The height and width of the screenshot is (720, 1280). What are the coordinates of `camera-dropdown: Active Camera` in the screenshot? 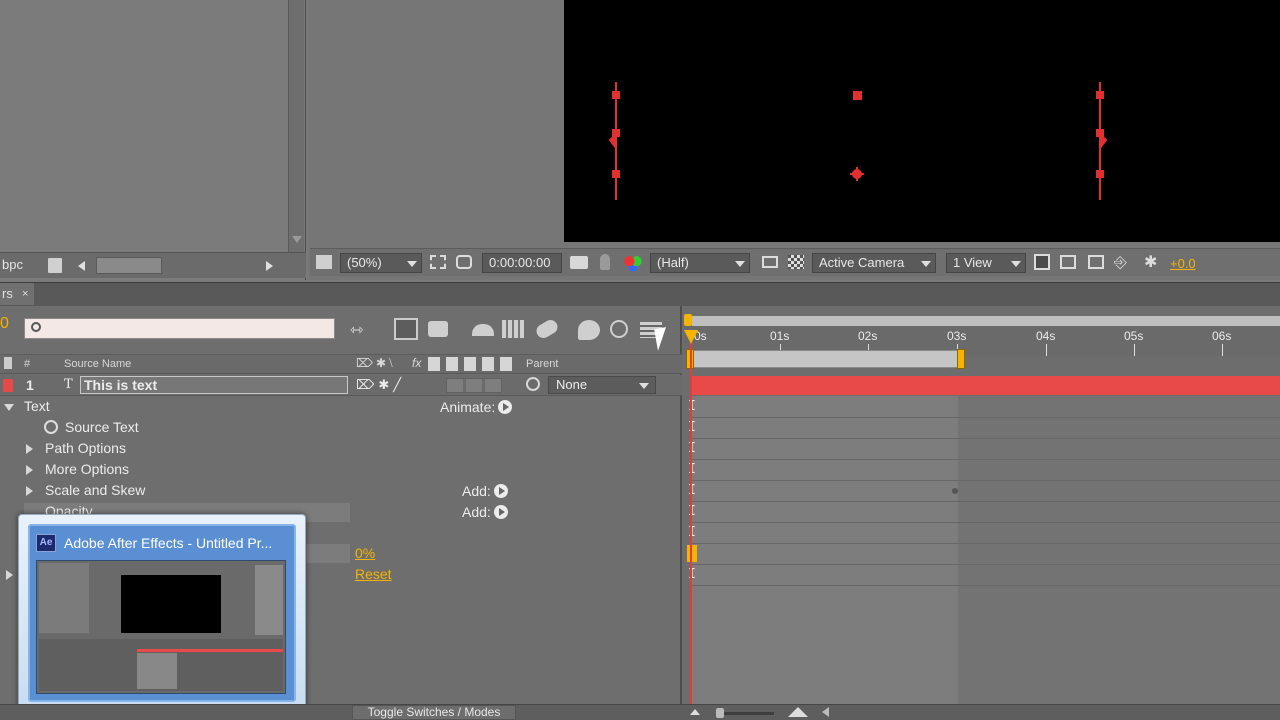 It's located at (874, 263).